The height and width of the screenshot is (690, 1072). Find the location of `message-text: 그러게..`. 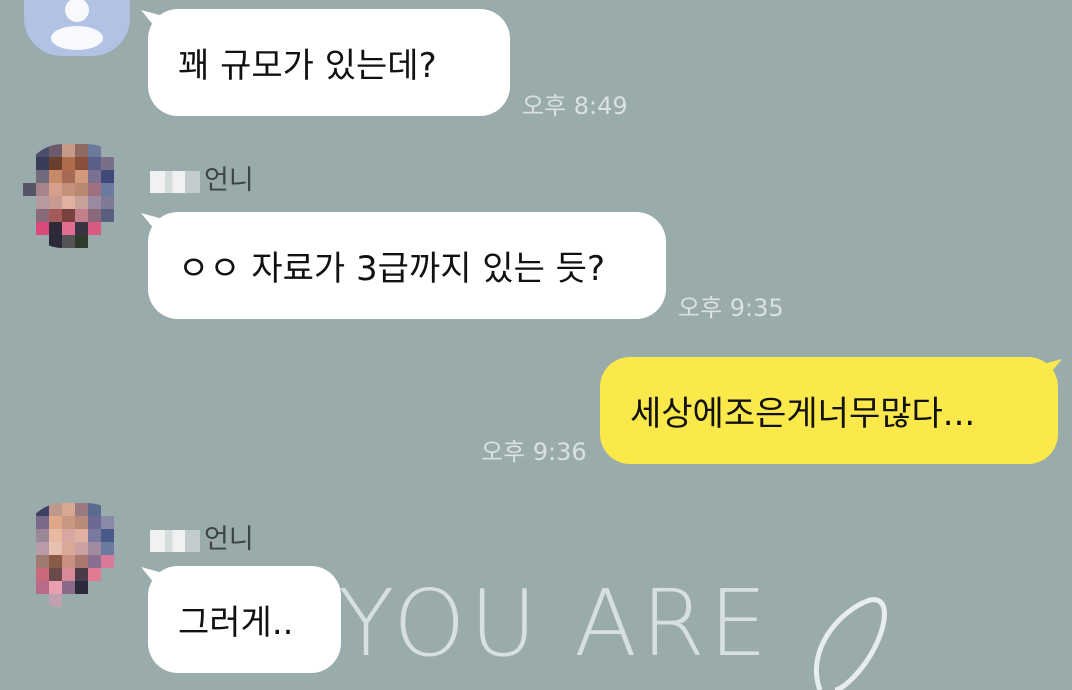

message-text: 그러게.. is located at coordinates (236, 623).